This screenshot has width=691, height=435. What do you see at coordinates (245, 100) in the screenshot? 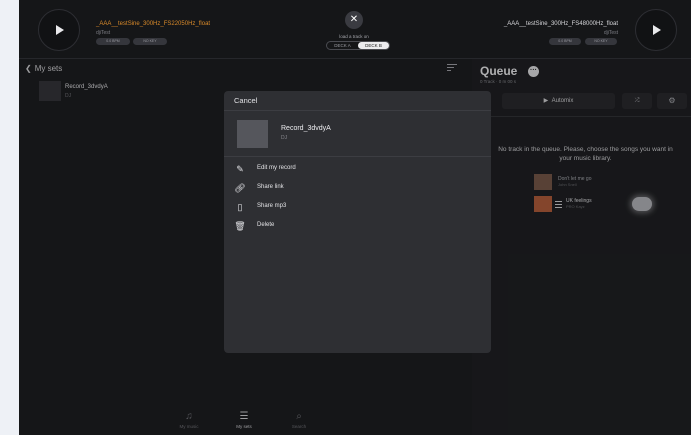
I see `cancel-button: Cancel` at bounding box center [245, 100].